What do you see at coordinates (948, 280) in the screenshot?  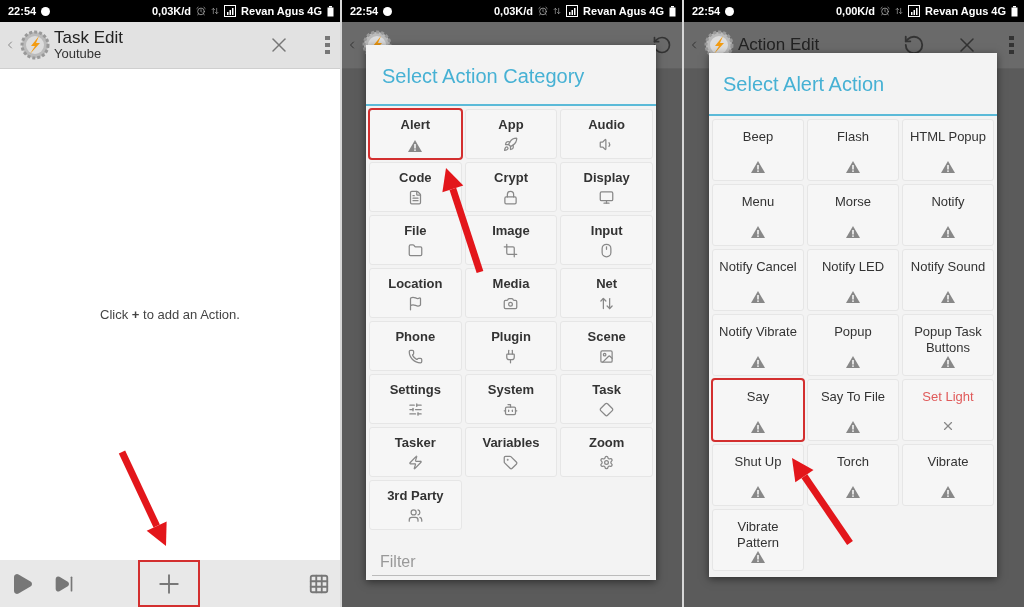 I see `action-tile: Notify Sound` at bounding box center [948, 280].